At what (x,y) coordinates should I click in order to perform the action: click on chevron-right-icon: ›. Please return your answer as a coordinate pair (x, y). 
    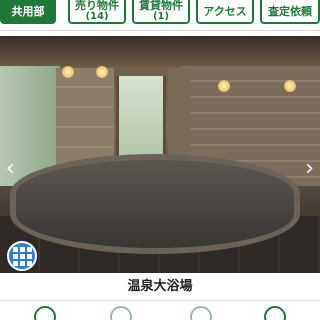
    Looking at the image, I should click on (309, 168).